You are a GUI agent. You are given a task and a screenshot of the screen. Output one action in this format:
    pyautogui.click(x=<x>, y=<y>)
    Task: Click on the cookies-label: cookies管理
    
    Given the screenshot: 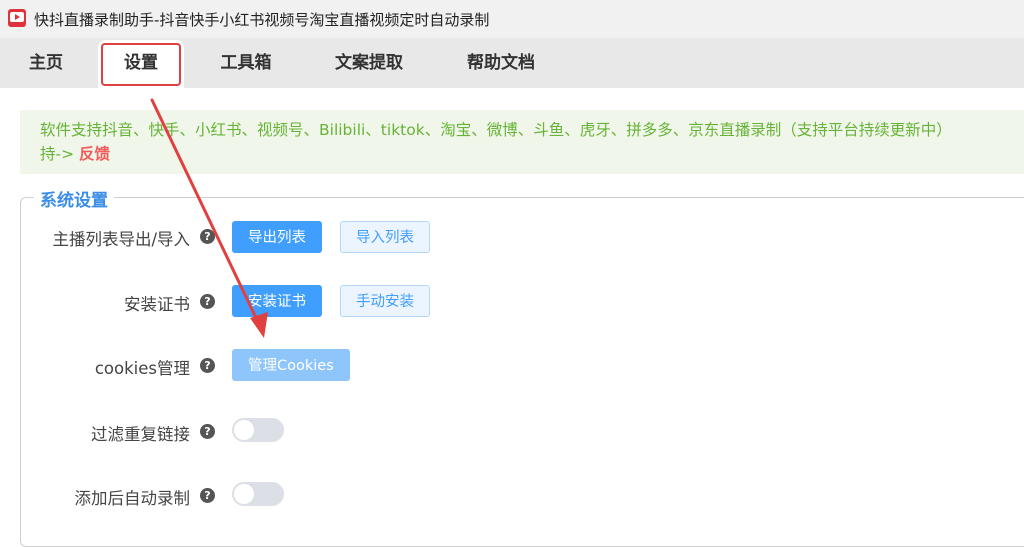 What is the action you would take?
    pyautogui.click(x=142, y=368)
    